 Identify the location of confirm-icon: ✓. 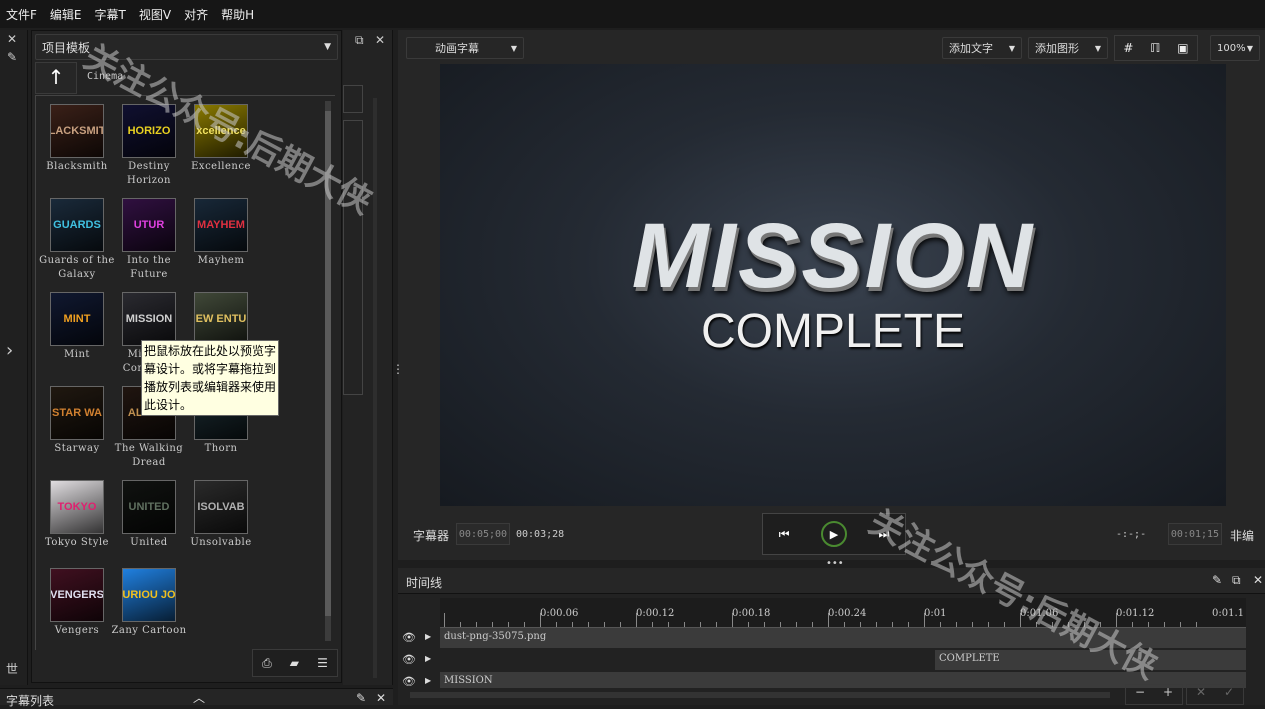
(1229, 694).